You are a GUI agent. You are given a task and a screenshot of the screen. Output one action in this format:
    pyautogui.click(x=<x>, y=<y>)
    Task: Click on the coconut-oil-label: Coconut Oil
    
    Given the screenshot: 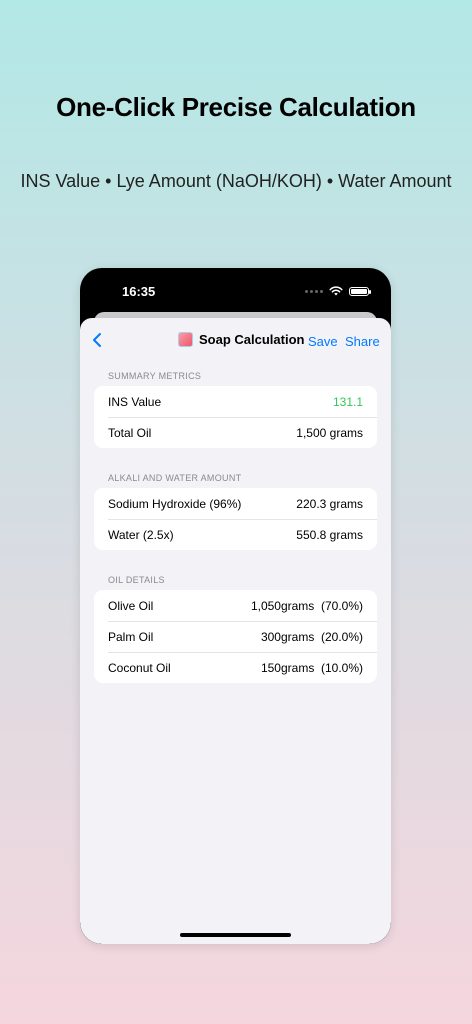 What is the action you would take?
    pyautogui.click(x=139, y=667)
    